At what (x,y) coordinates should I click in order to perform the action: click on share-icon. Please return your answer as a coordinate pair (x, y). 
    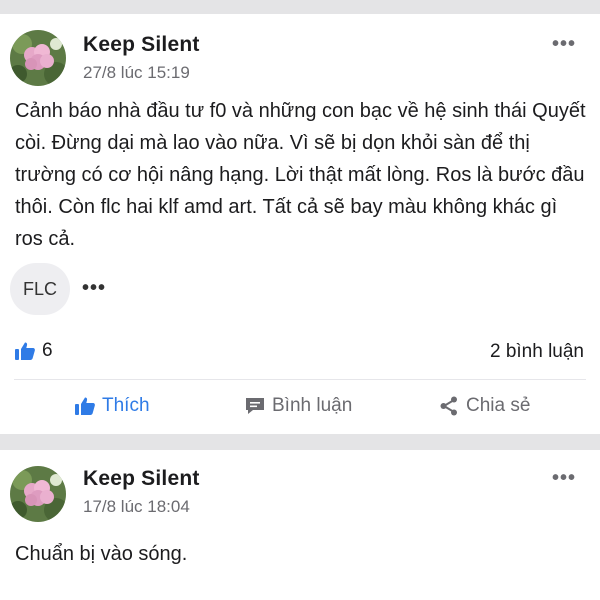
    Looking at the image, I should click on (448, 406).